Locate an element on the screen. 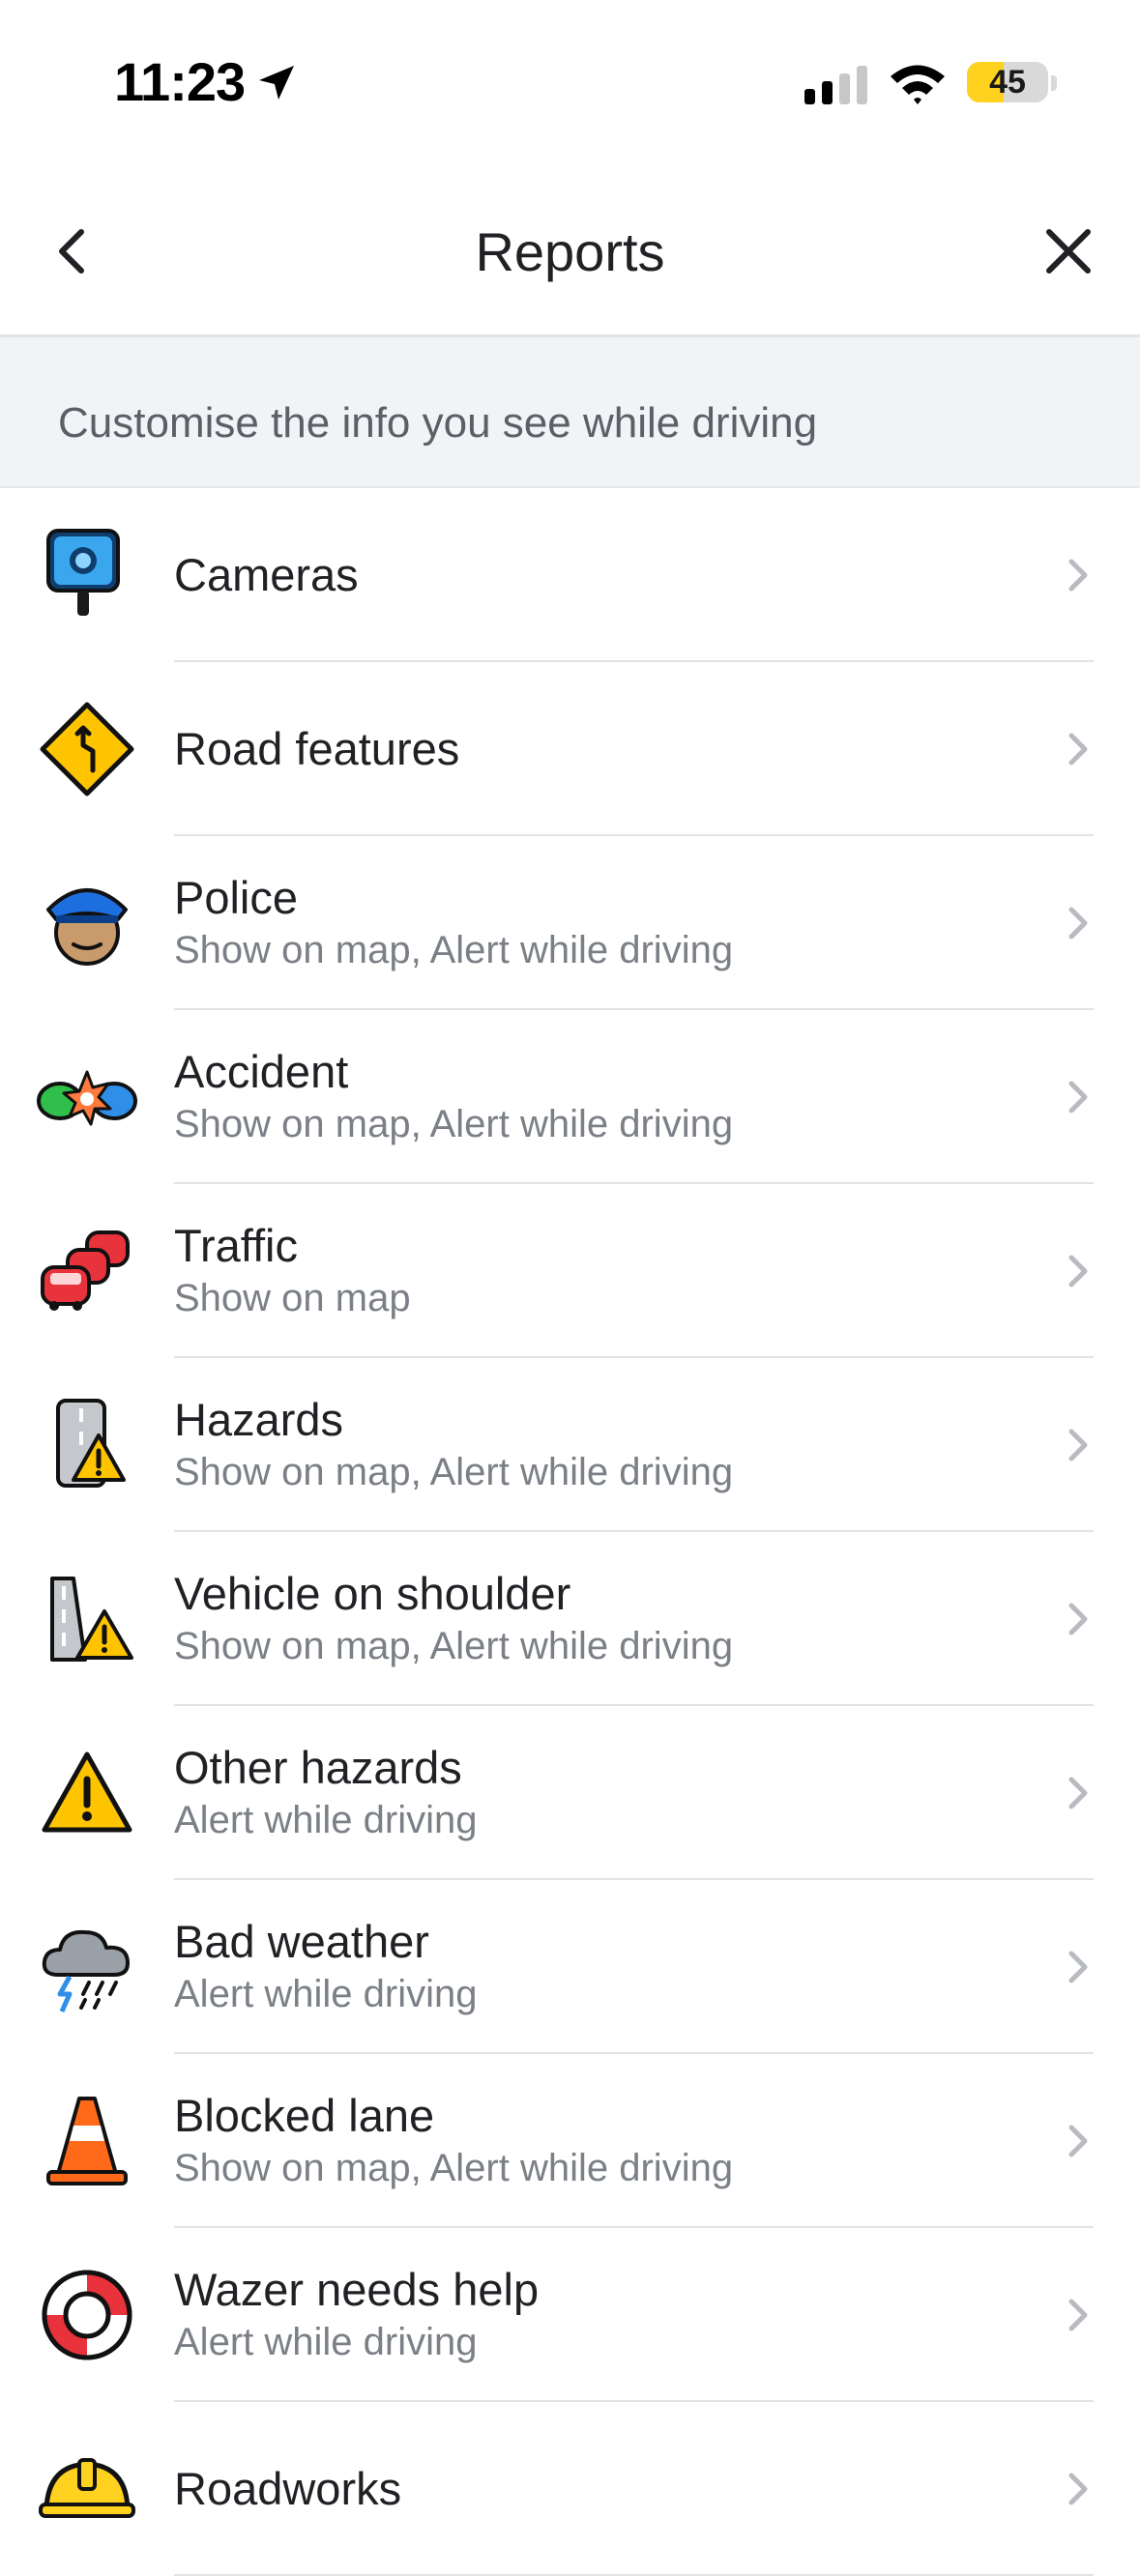 The height and width of the screenshot is (2576, 1140). item-title: Vehicle on shoulder is located at coordinates (372, 1593).